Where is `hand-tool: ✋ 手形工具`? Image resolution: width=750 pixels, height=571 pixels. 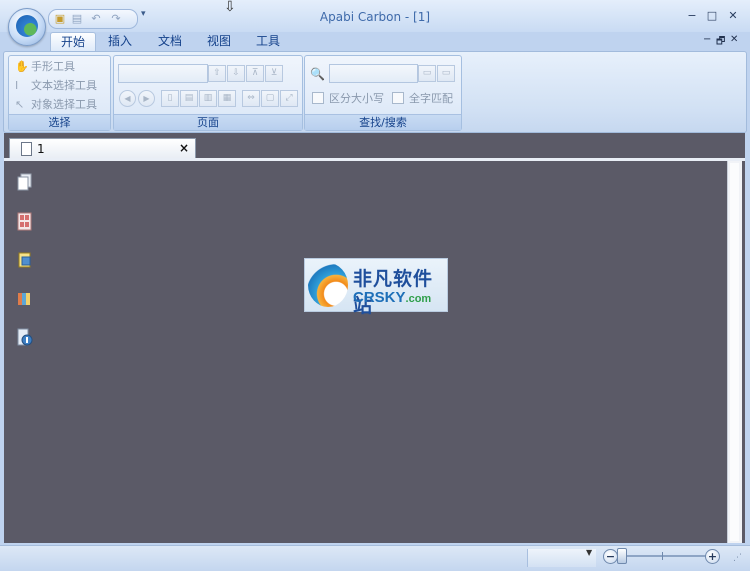
hand-tool: ✋ 手形工具 is located at coordinates (45, 67).